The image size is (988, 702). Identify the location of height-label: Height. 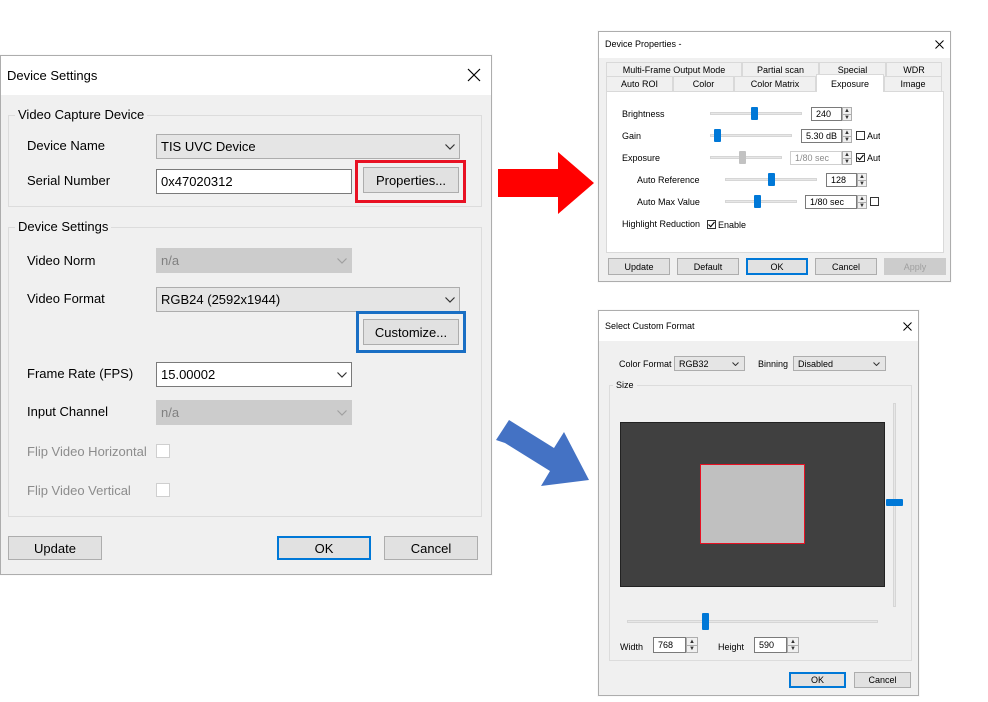
(731, 647).